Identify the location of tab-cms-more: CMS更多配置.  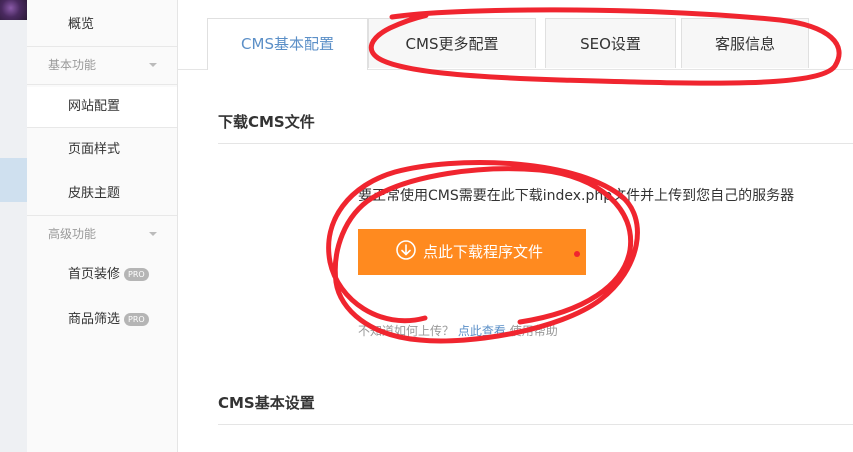
(452, 43).